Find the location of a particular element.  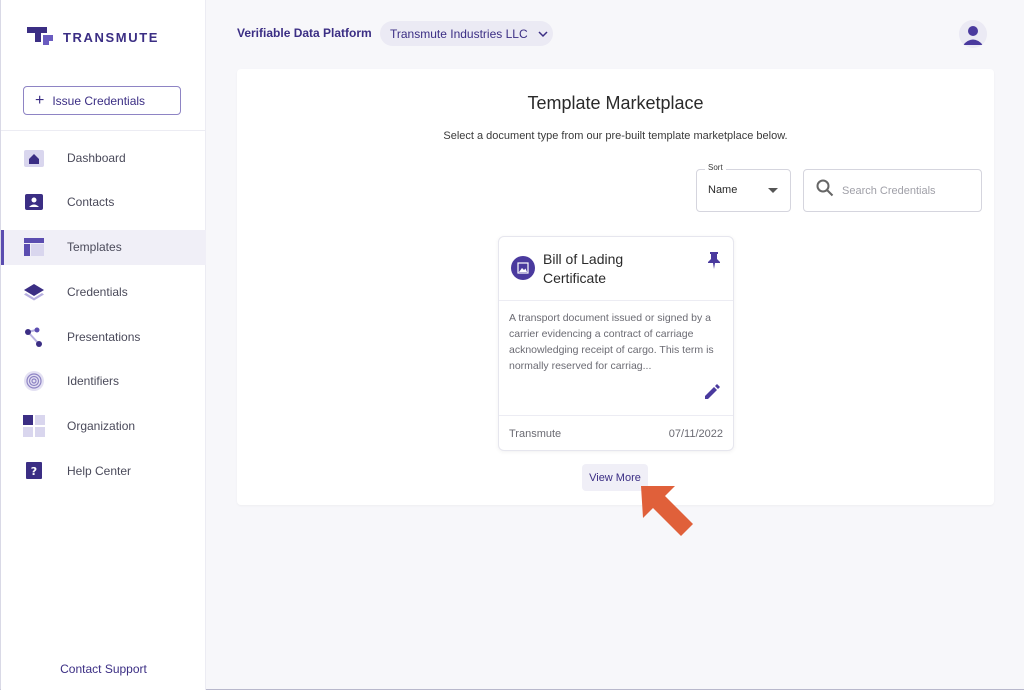

sidebar-item-presentations: Presentations is located at coordinates (103, 336).